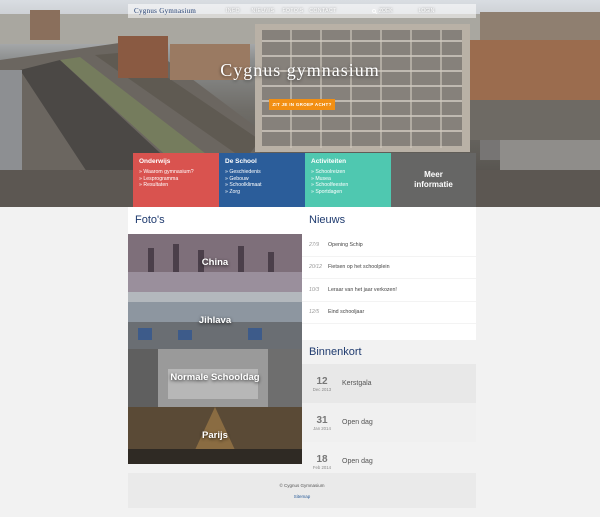 Image resolution: width=600 pixels, height=517 pixels. Describe the element at coordinates (348, 185) in the screenshot. I see `tile-link: Schoolfeesten` at that location.